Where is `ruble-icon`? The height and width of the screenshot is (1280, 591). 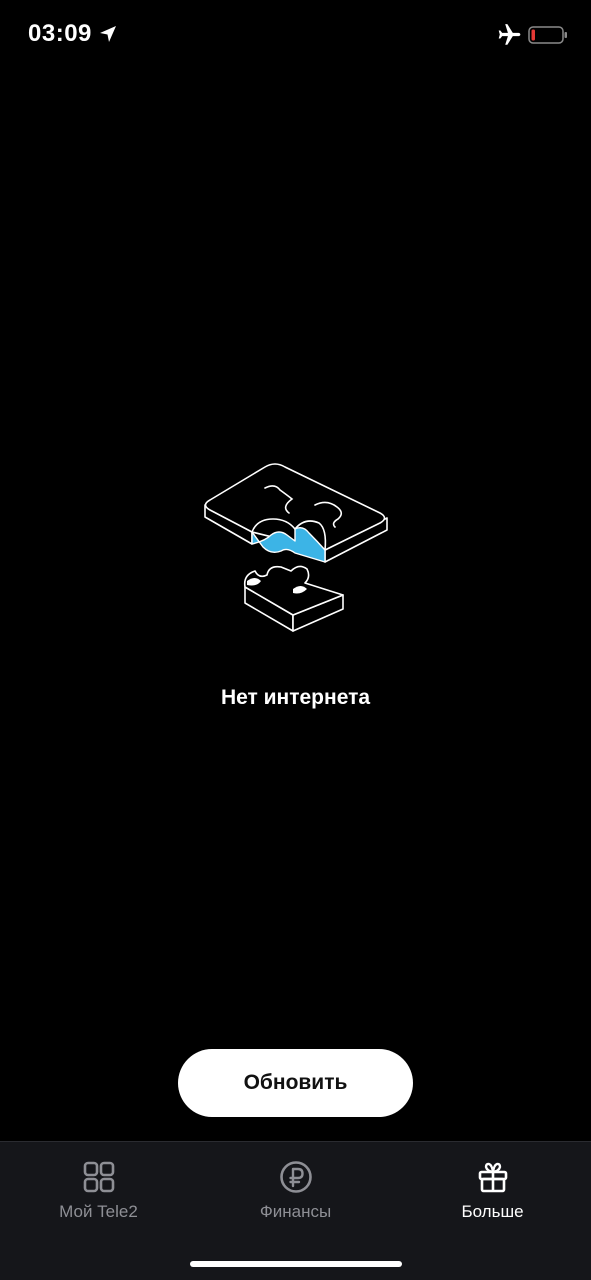
ruble-icon is located at coordinates (295, 1177).